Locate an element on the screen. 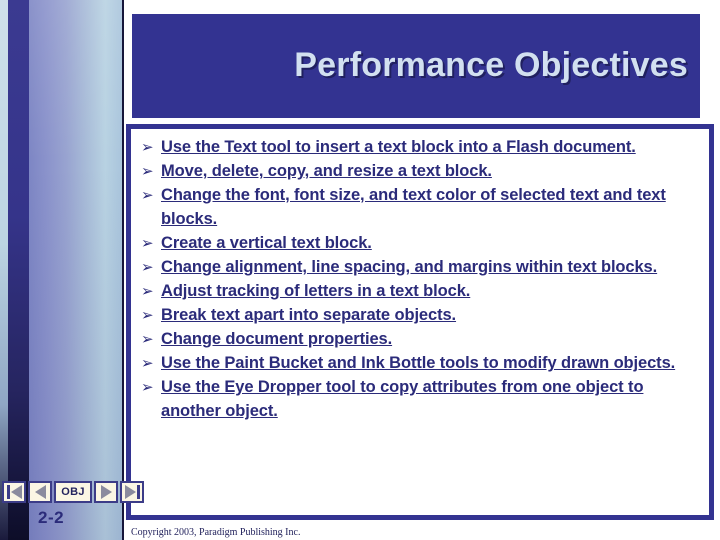 The height and width of the screenshot is (540, 720). skip-forward-icon is located at coordinates (132, 492).